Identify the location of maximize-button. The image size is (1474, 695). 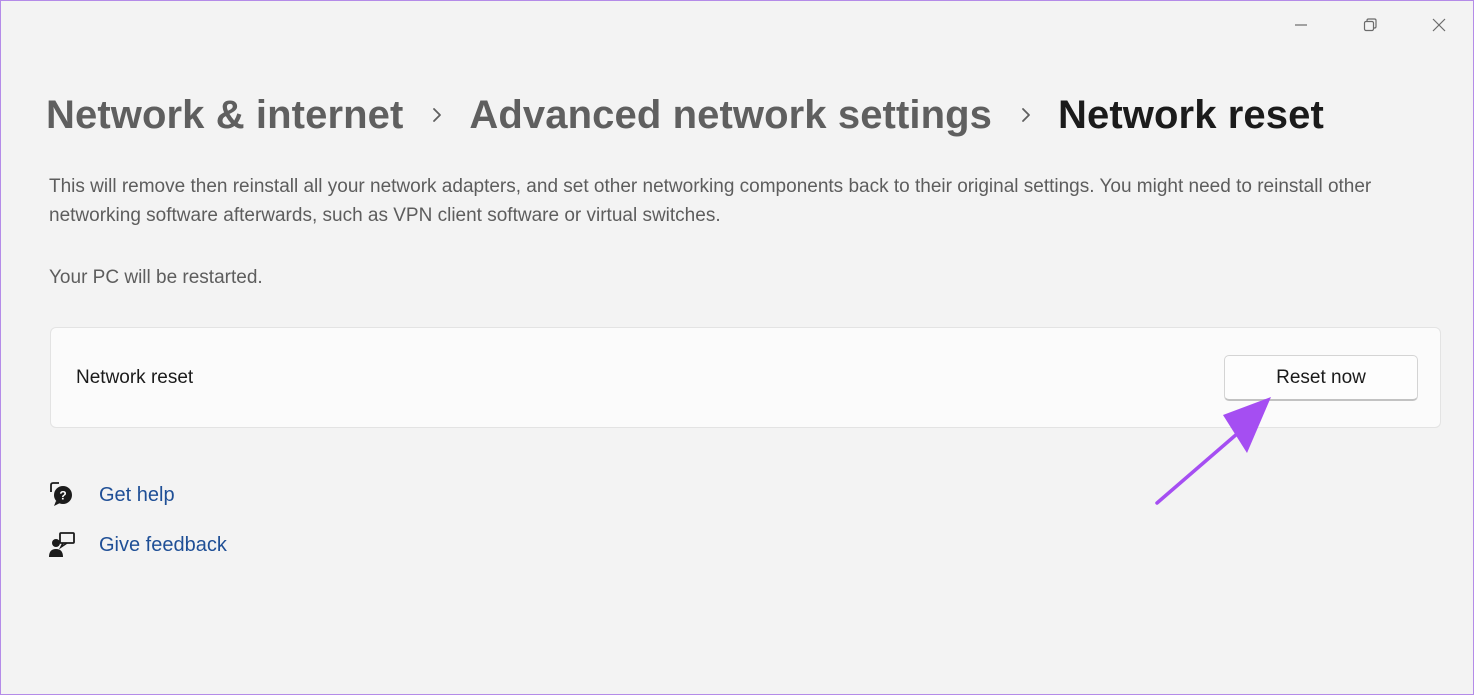
(1369, 25).